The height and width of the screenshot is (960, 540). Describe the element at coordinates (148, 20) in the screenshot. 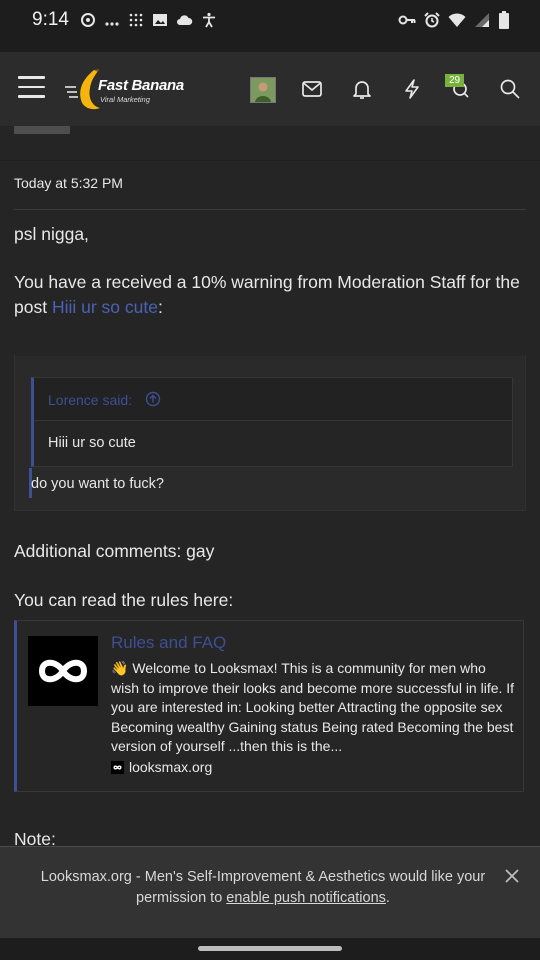

I see `status-left-icons` at that location.